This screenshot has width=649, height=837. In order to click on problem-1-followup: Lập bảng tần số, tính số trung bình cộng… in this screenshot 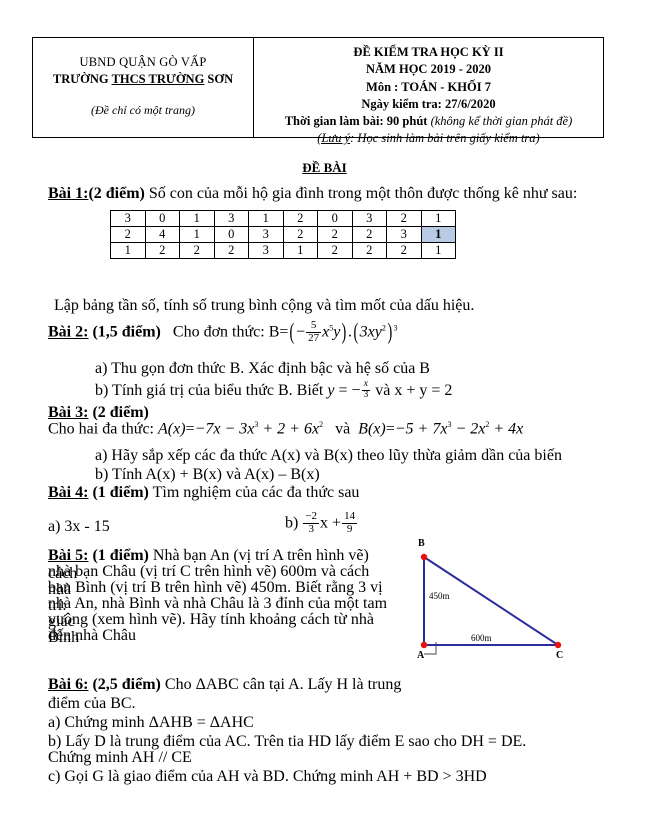, I will do `click(264, 305)`.